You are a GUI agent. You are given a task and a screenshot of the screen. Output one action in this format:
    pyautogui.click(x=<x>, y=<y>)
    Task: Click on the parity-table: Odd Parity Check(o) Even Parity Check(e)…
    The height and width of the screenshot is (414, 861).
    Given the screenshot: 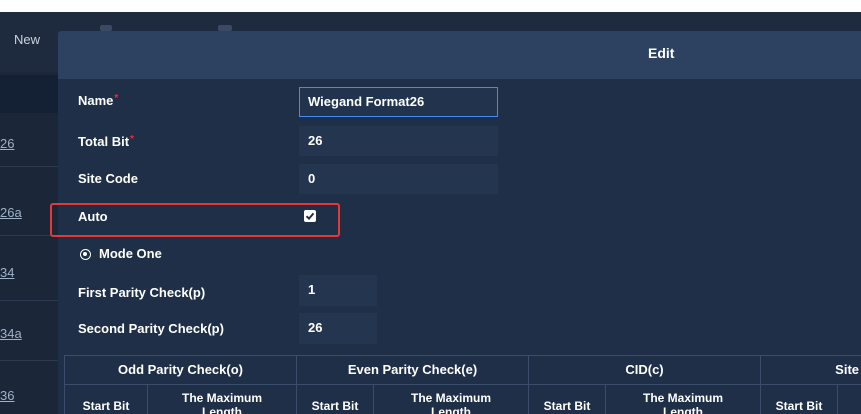 What is the action you would take?
    pyautogui.click(x=462, y=384)
    